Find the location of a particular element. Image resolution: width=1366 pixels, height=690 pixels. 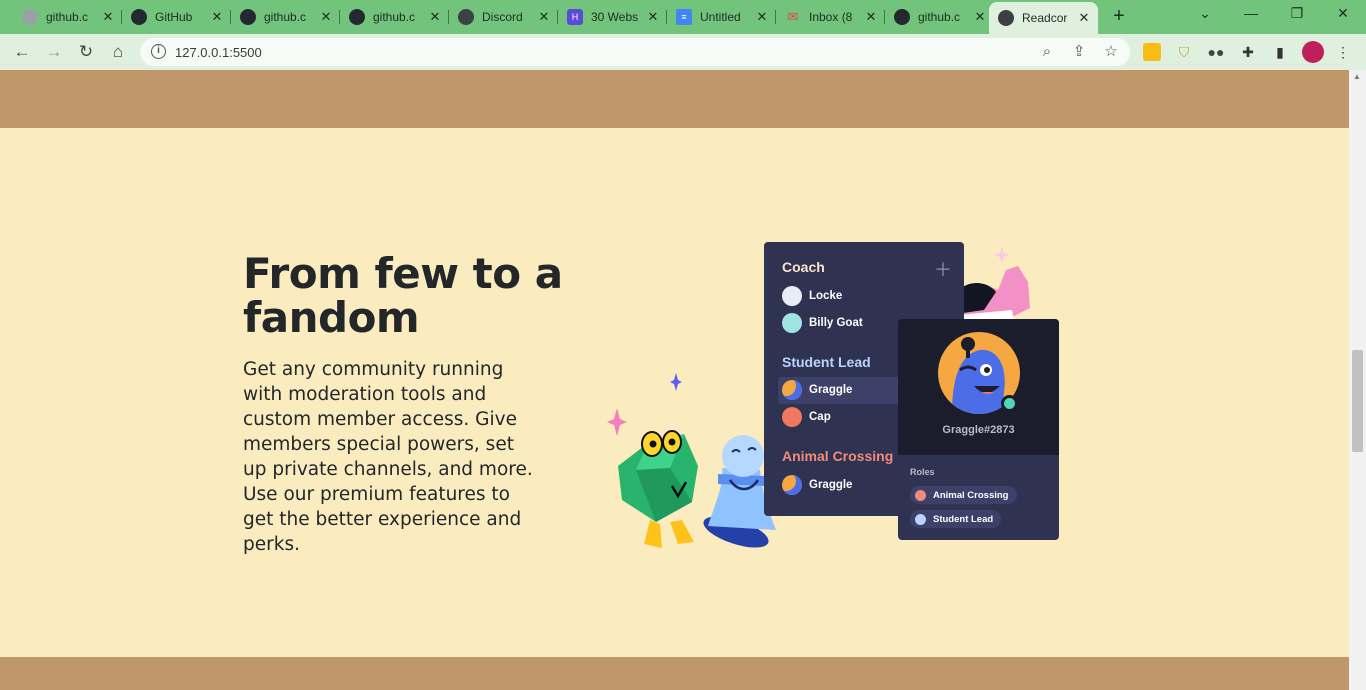

extension-keep-icon is located at coordinates (1152, 52).